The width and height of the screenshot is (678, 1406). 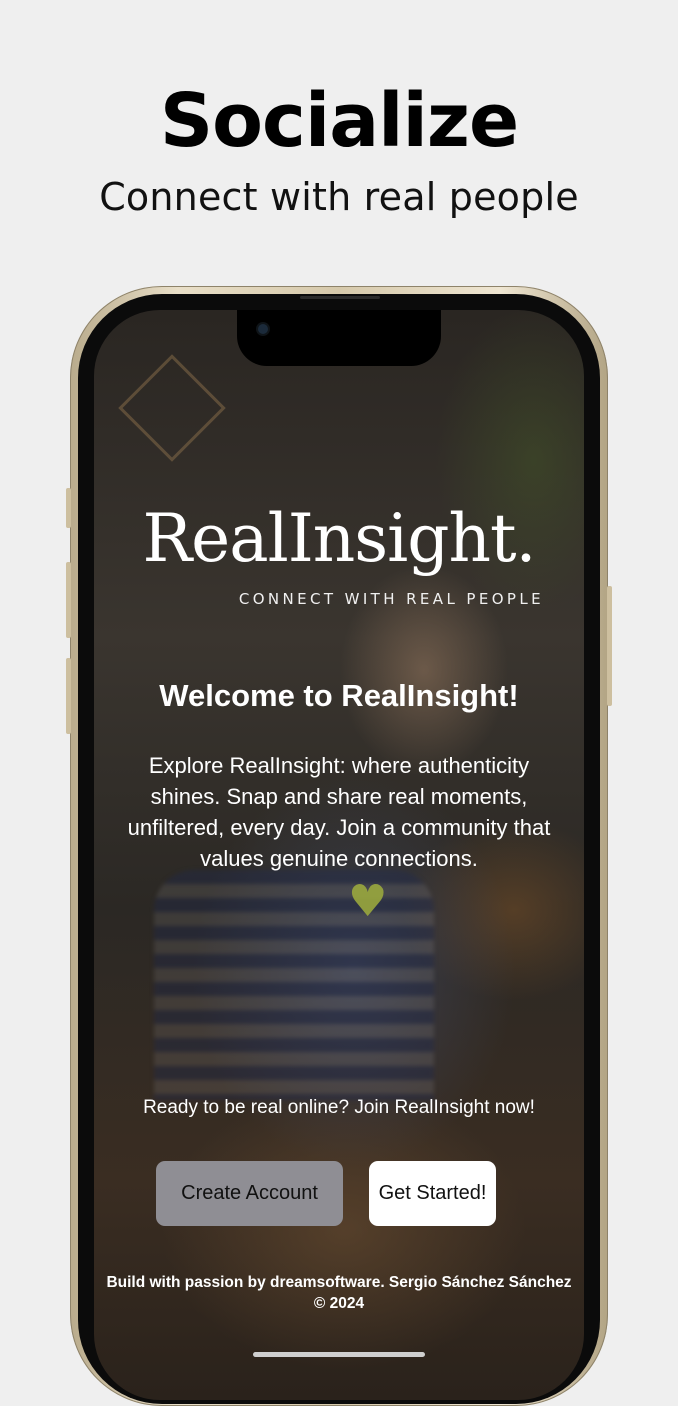 I want to click on promo-title: Socialize, so click(x=339, y=121).